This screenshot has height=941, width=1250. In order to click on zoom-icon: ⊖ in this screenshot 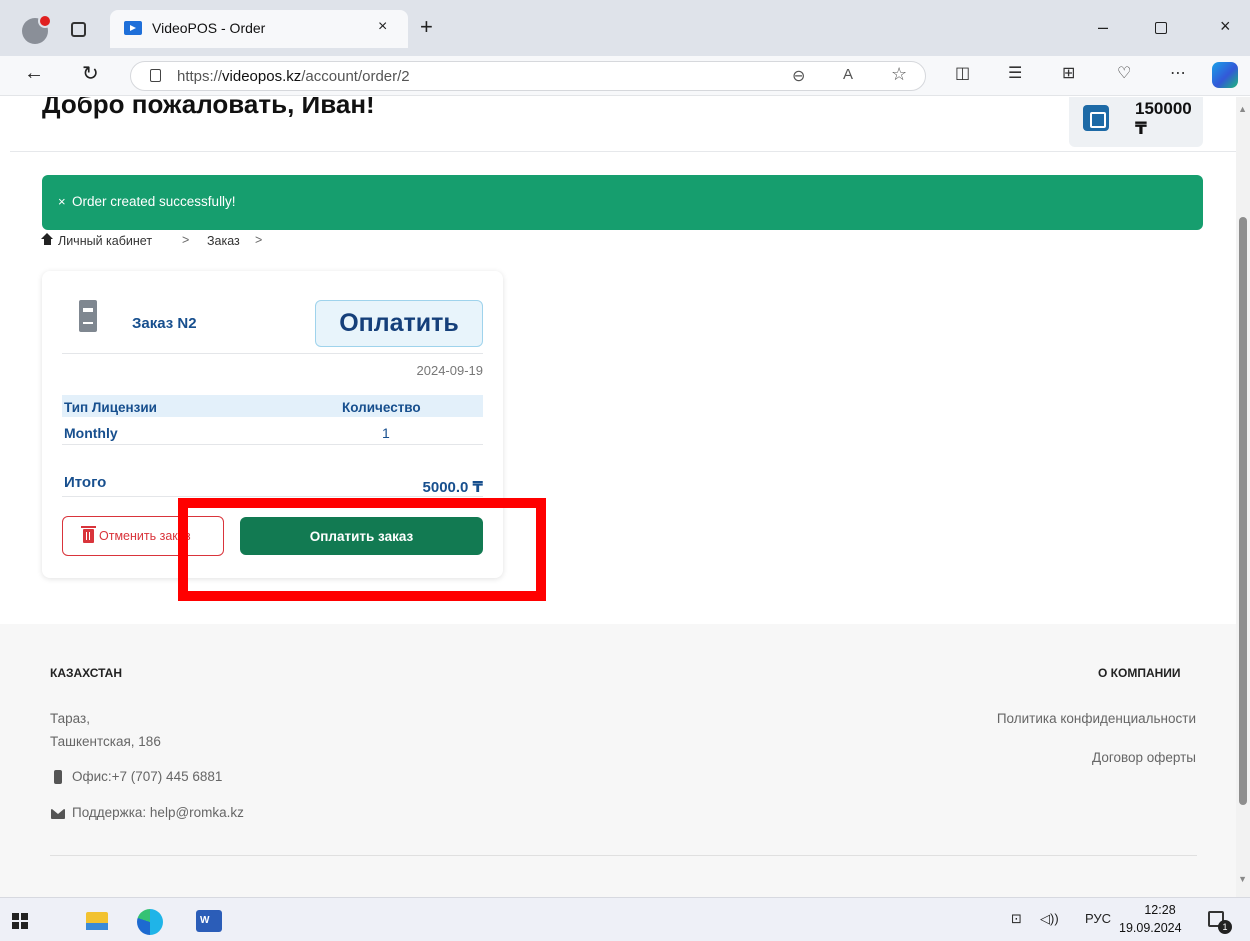, I will do `click(798, 76)`.